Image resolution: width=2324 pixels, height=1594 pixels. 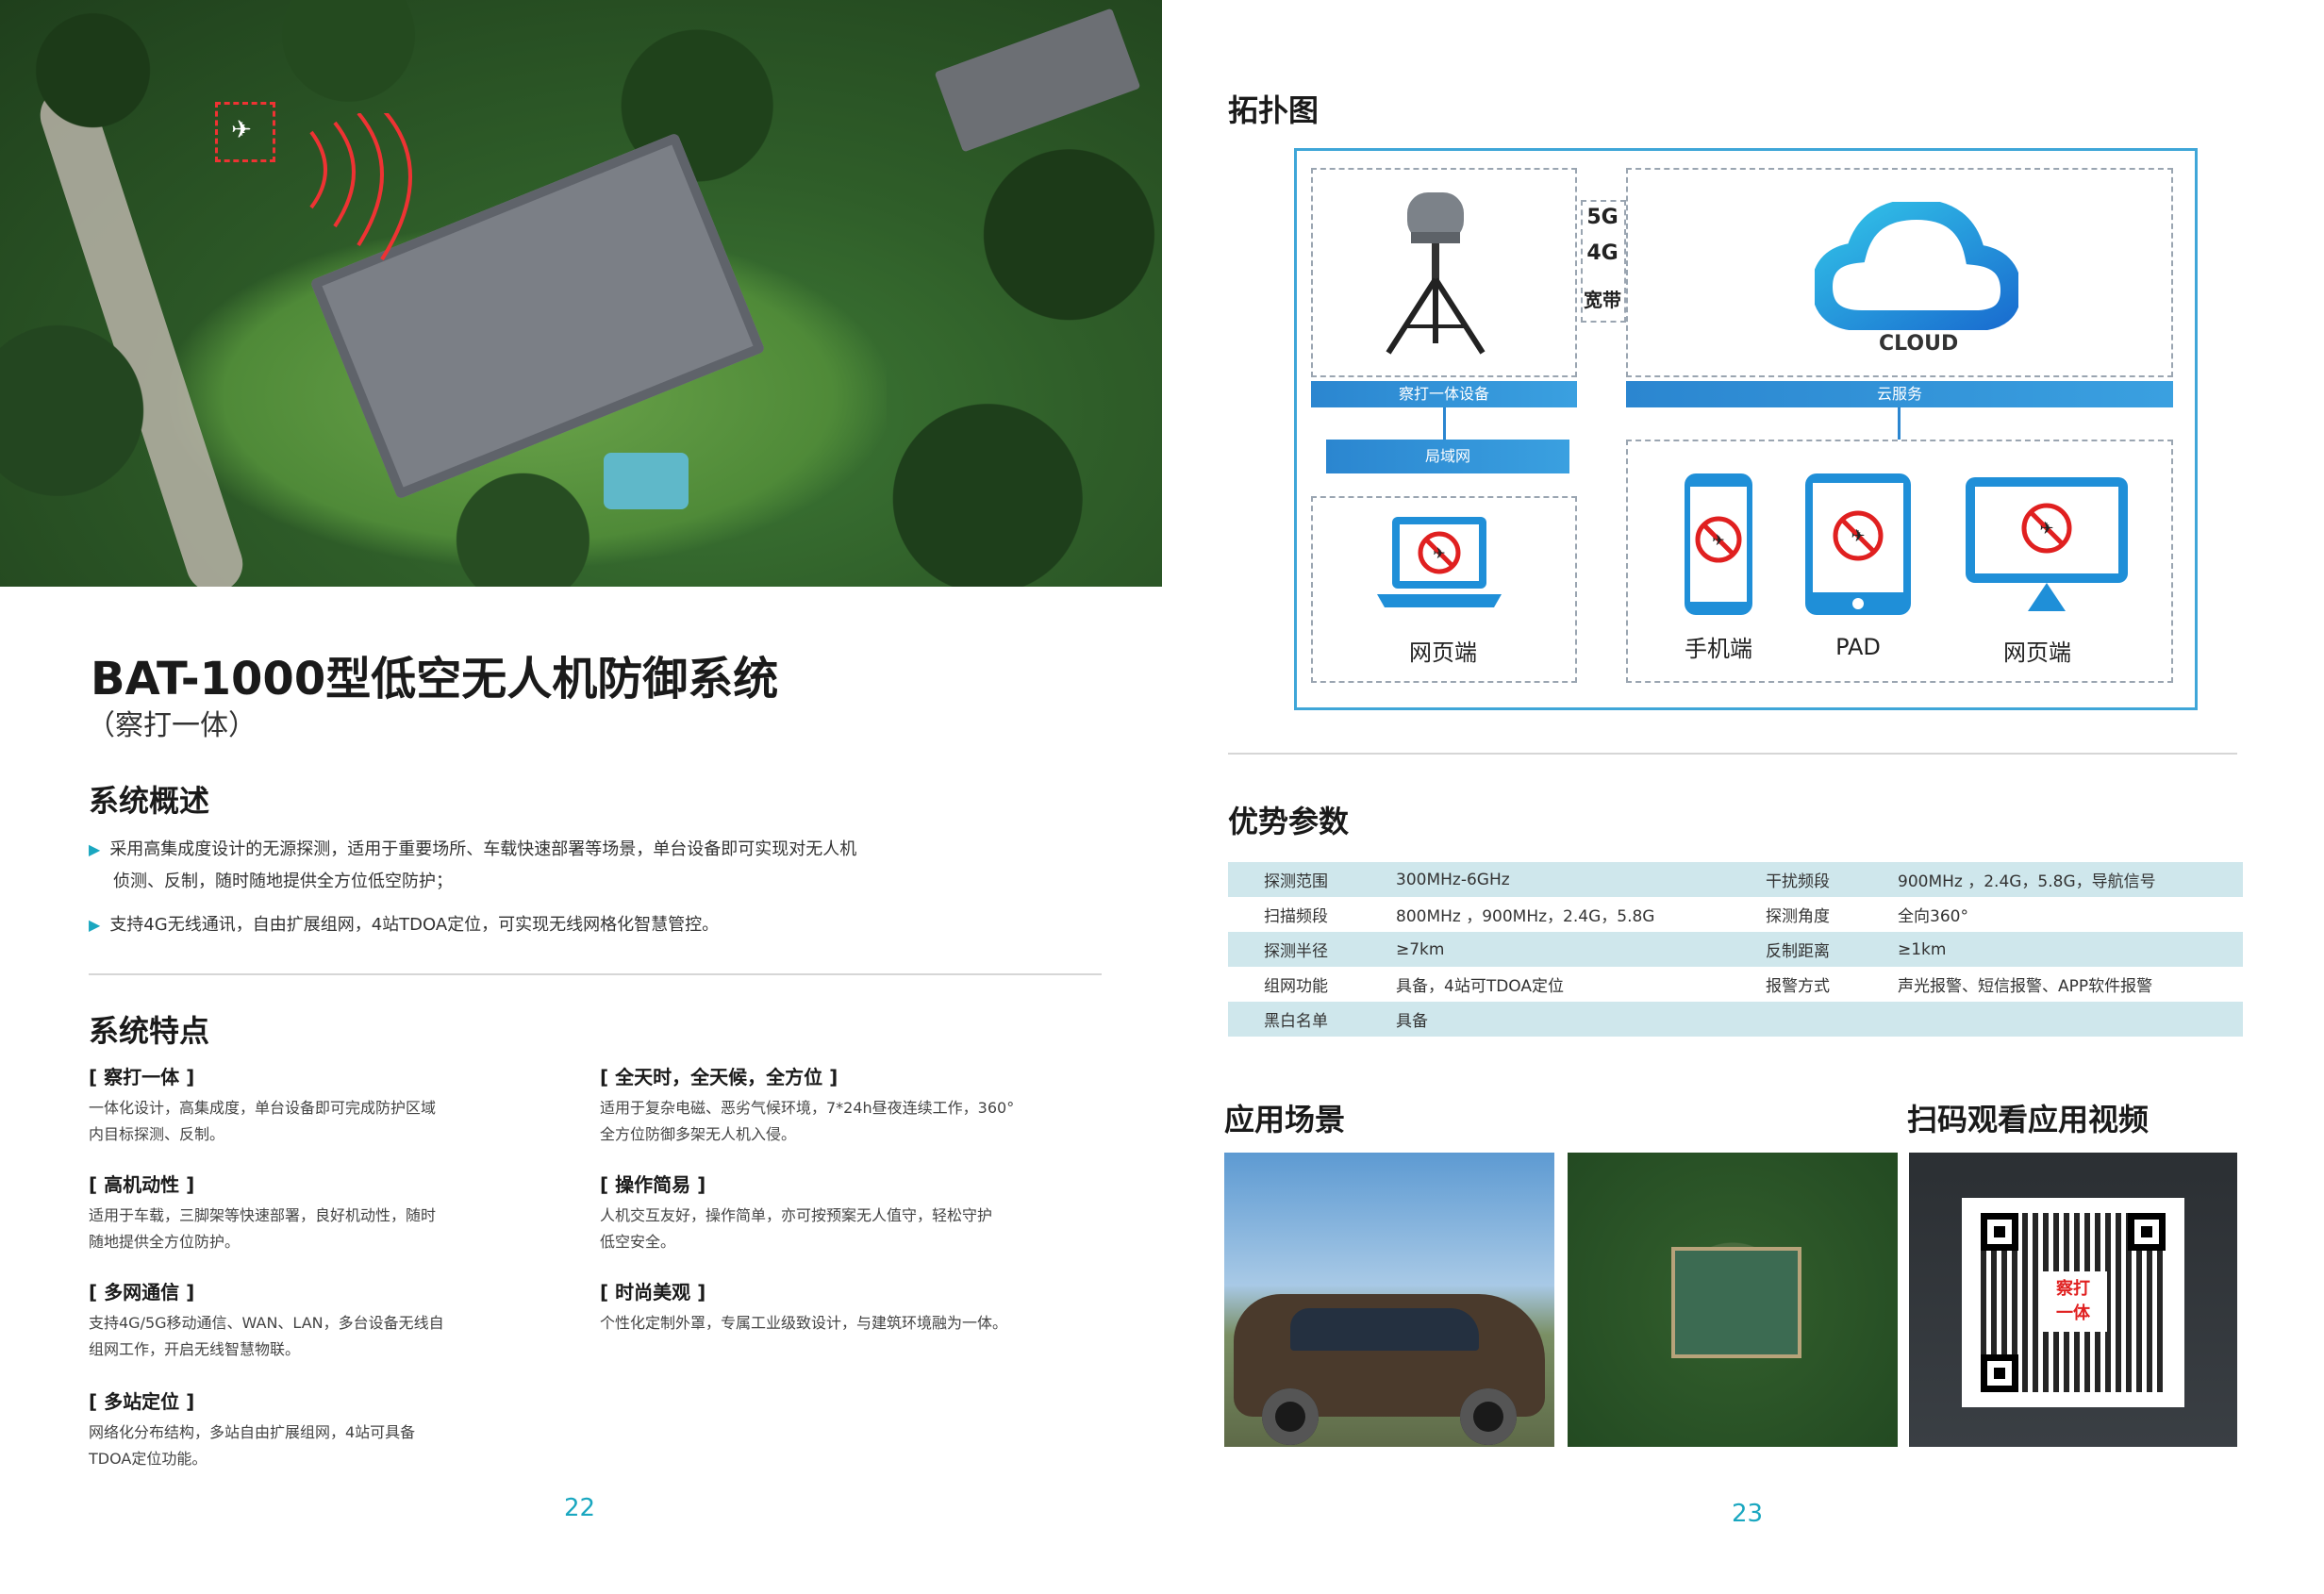 I want to click on left-terminal-label: 网页端, so click(x=1443, y=652).